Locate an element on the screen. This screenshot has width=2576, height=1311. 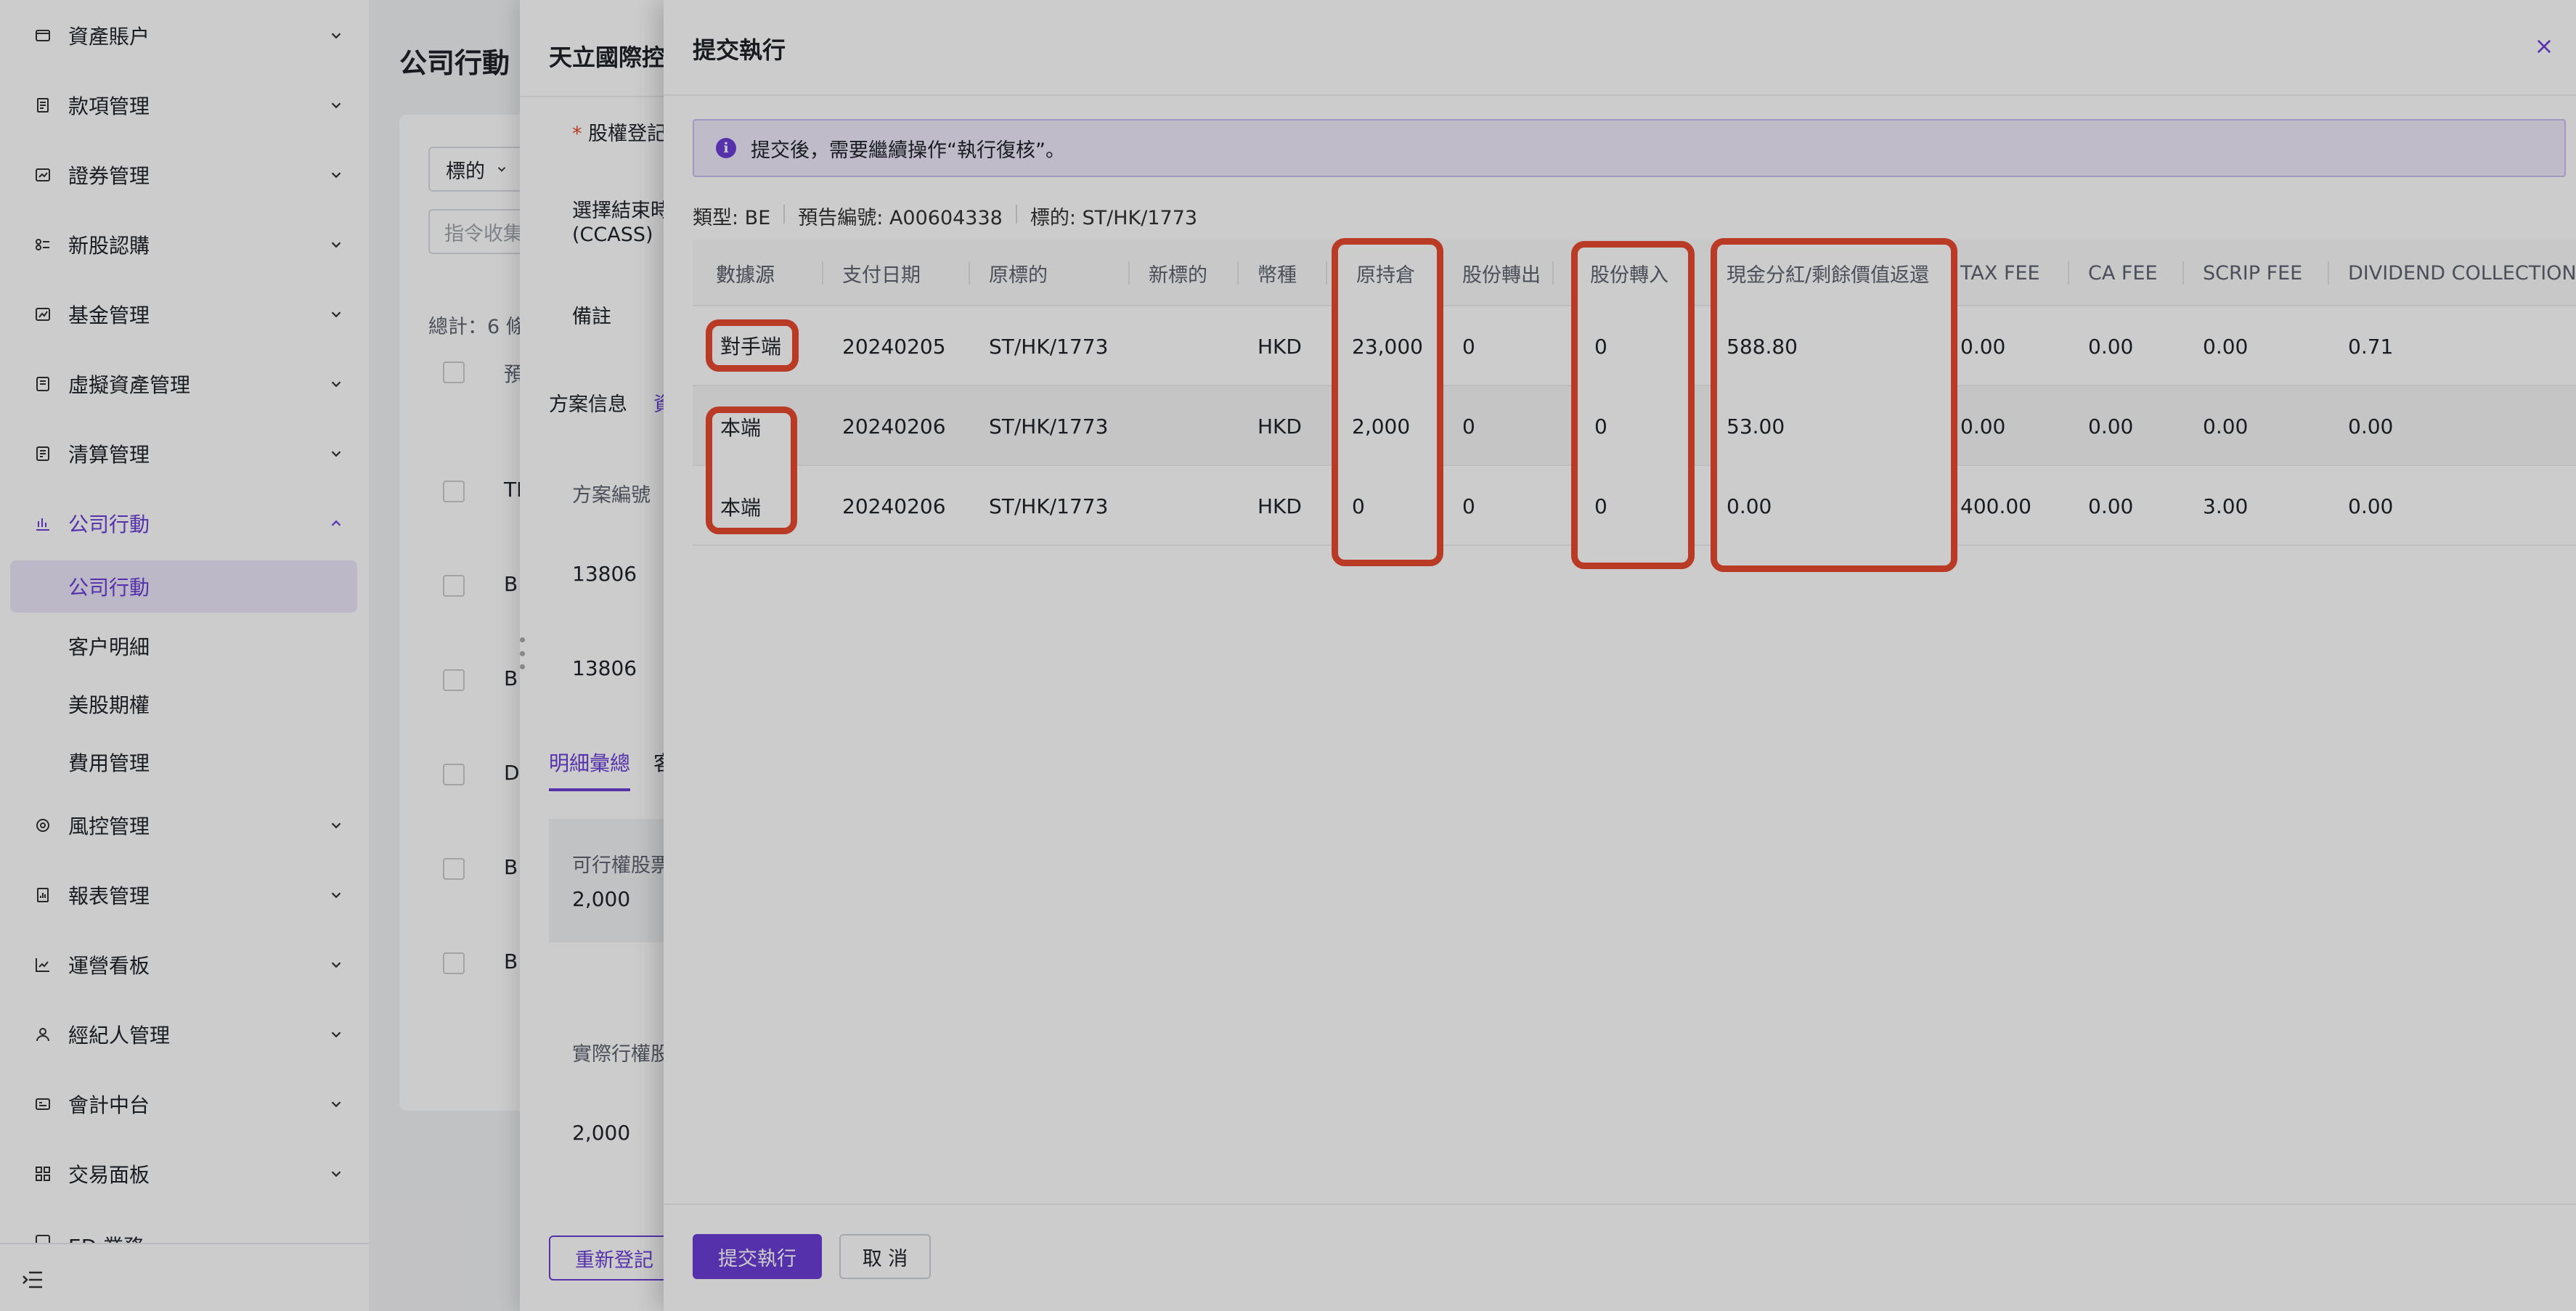
menu-label: 新股認購 is located at coordinates (109, 246).